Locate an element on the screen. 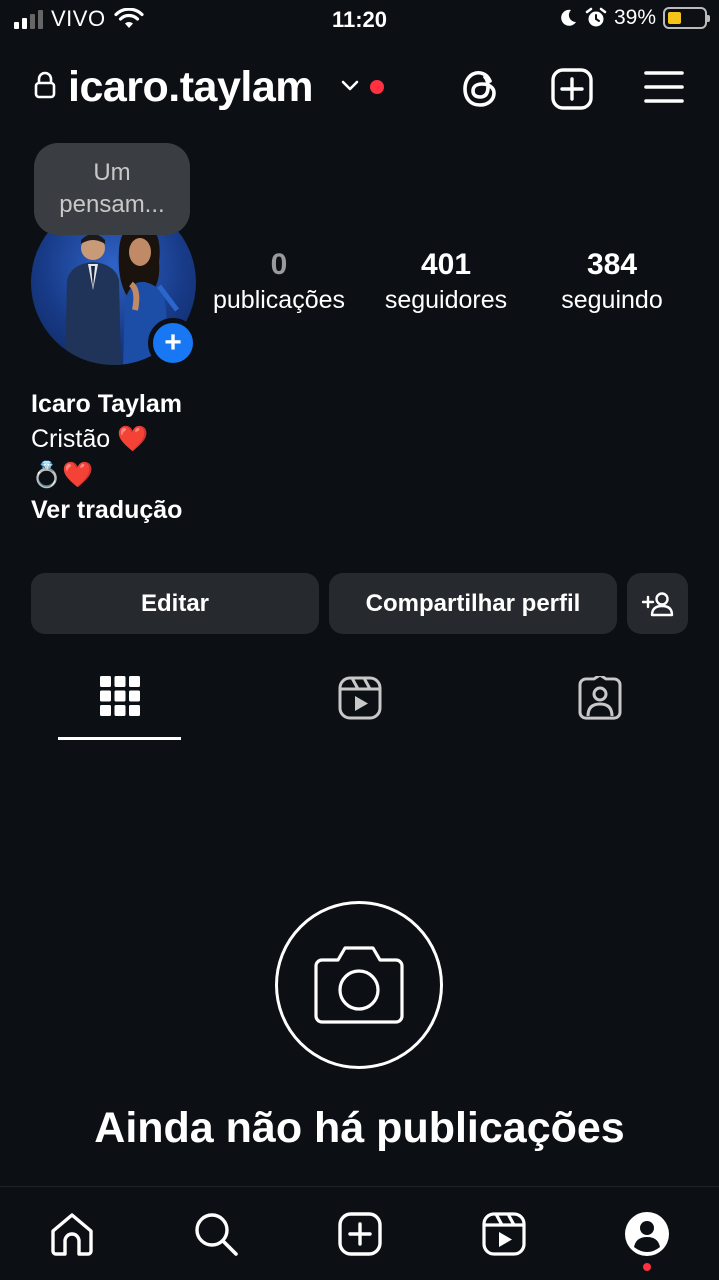 The image size is (719, 1280). followers-number: 401 is located at coordinates (446, 264).